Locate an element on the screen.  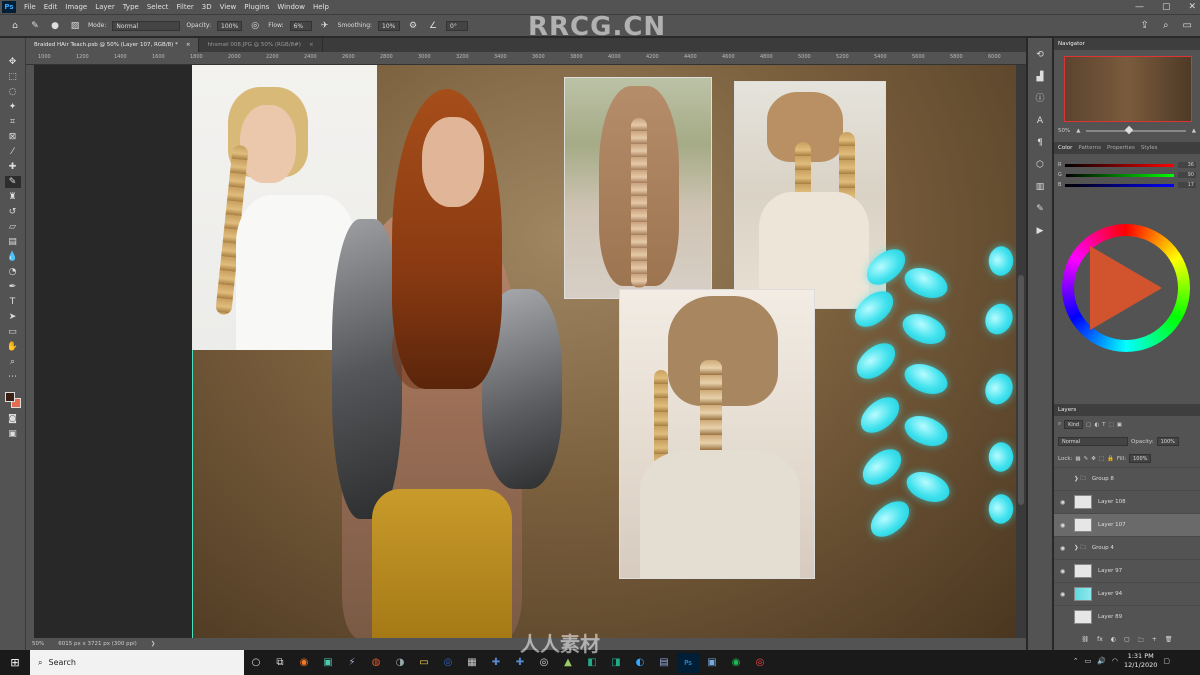
spotify-icon: ◉ is located at coordinates (736, 663).